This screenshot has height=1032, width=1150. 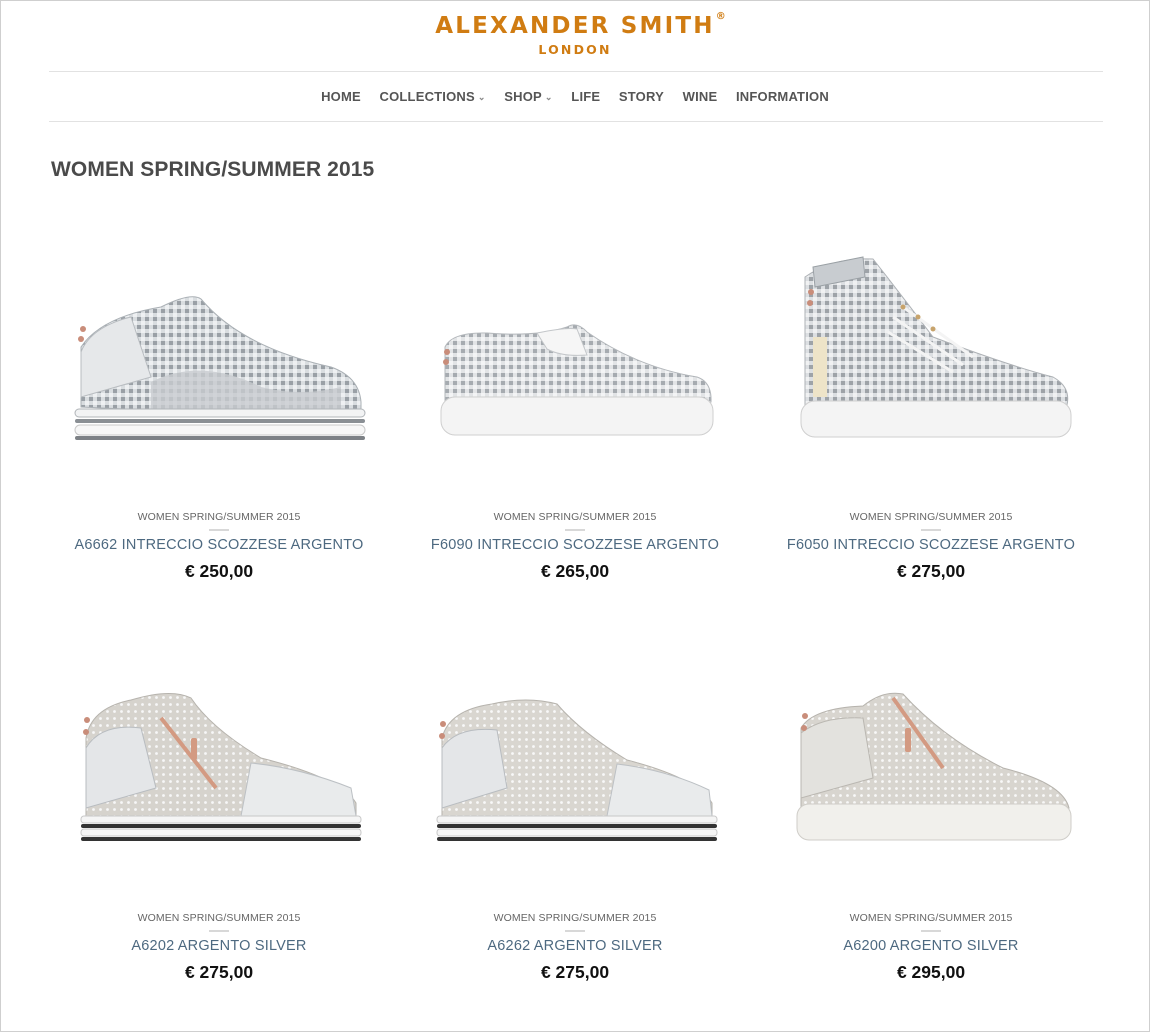 What do you see at coordinates (931, 972) in the screenshot?
I see `product-price: € 295,00` at bounding box center [931, 972].